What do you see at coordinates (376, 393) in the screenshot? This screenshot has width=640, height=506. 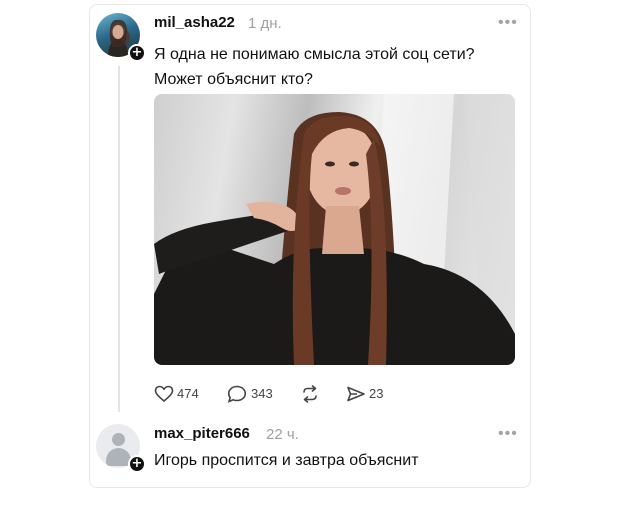 I see `shares-count: 23` at bounding box center [376, 393].